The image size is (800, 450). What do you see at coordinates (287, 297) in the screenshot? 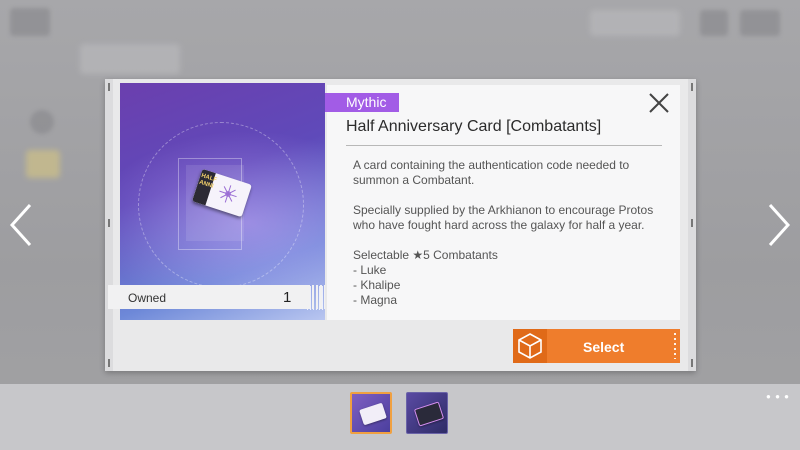
I see `owned-count: 1` at bounding box center [287, 297].